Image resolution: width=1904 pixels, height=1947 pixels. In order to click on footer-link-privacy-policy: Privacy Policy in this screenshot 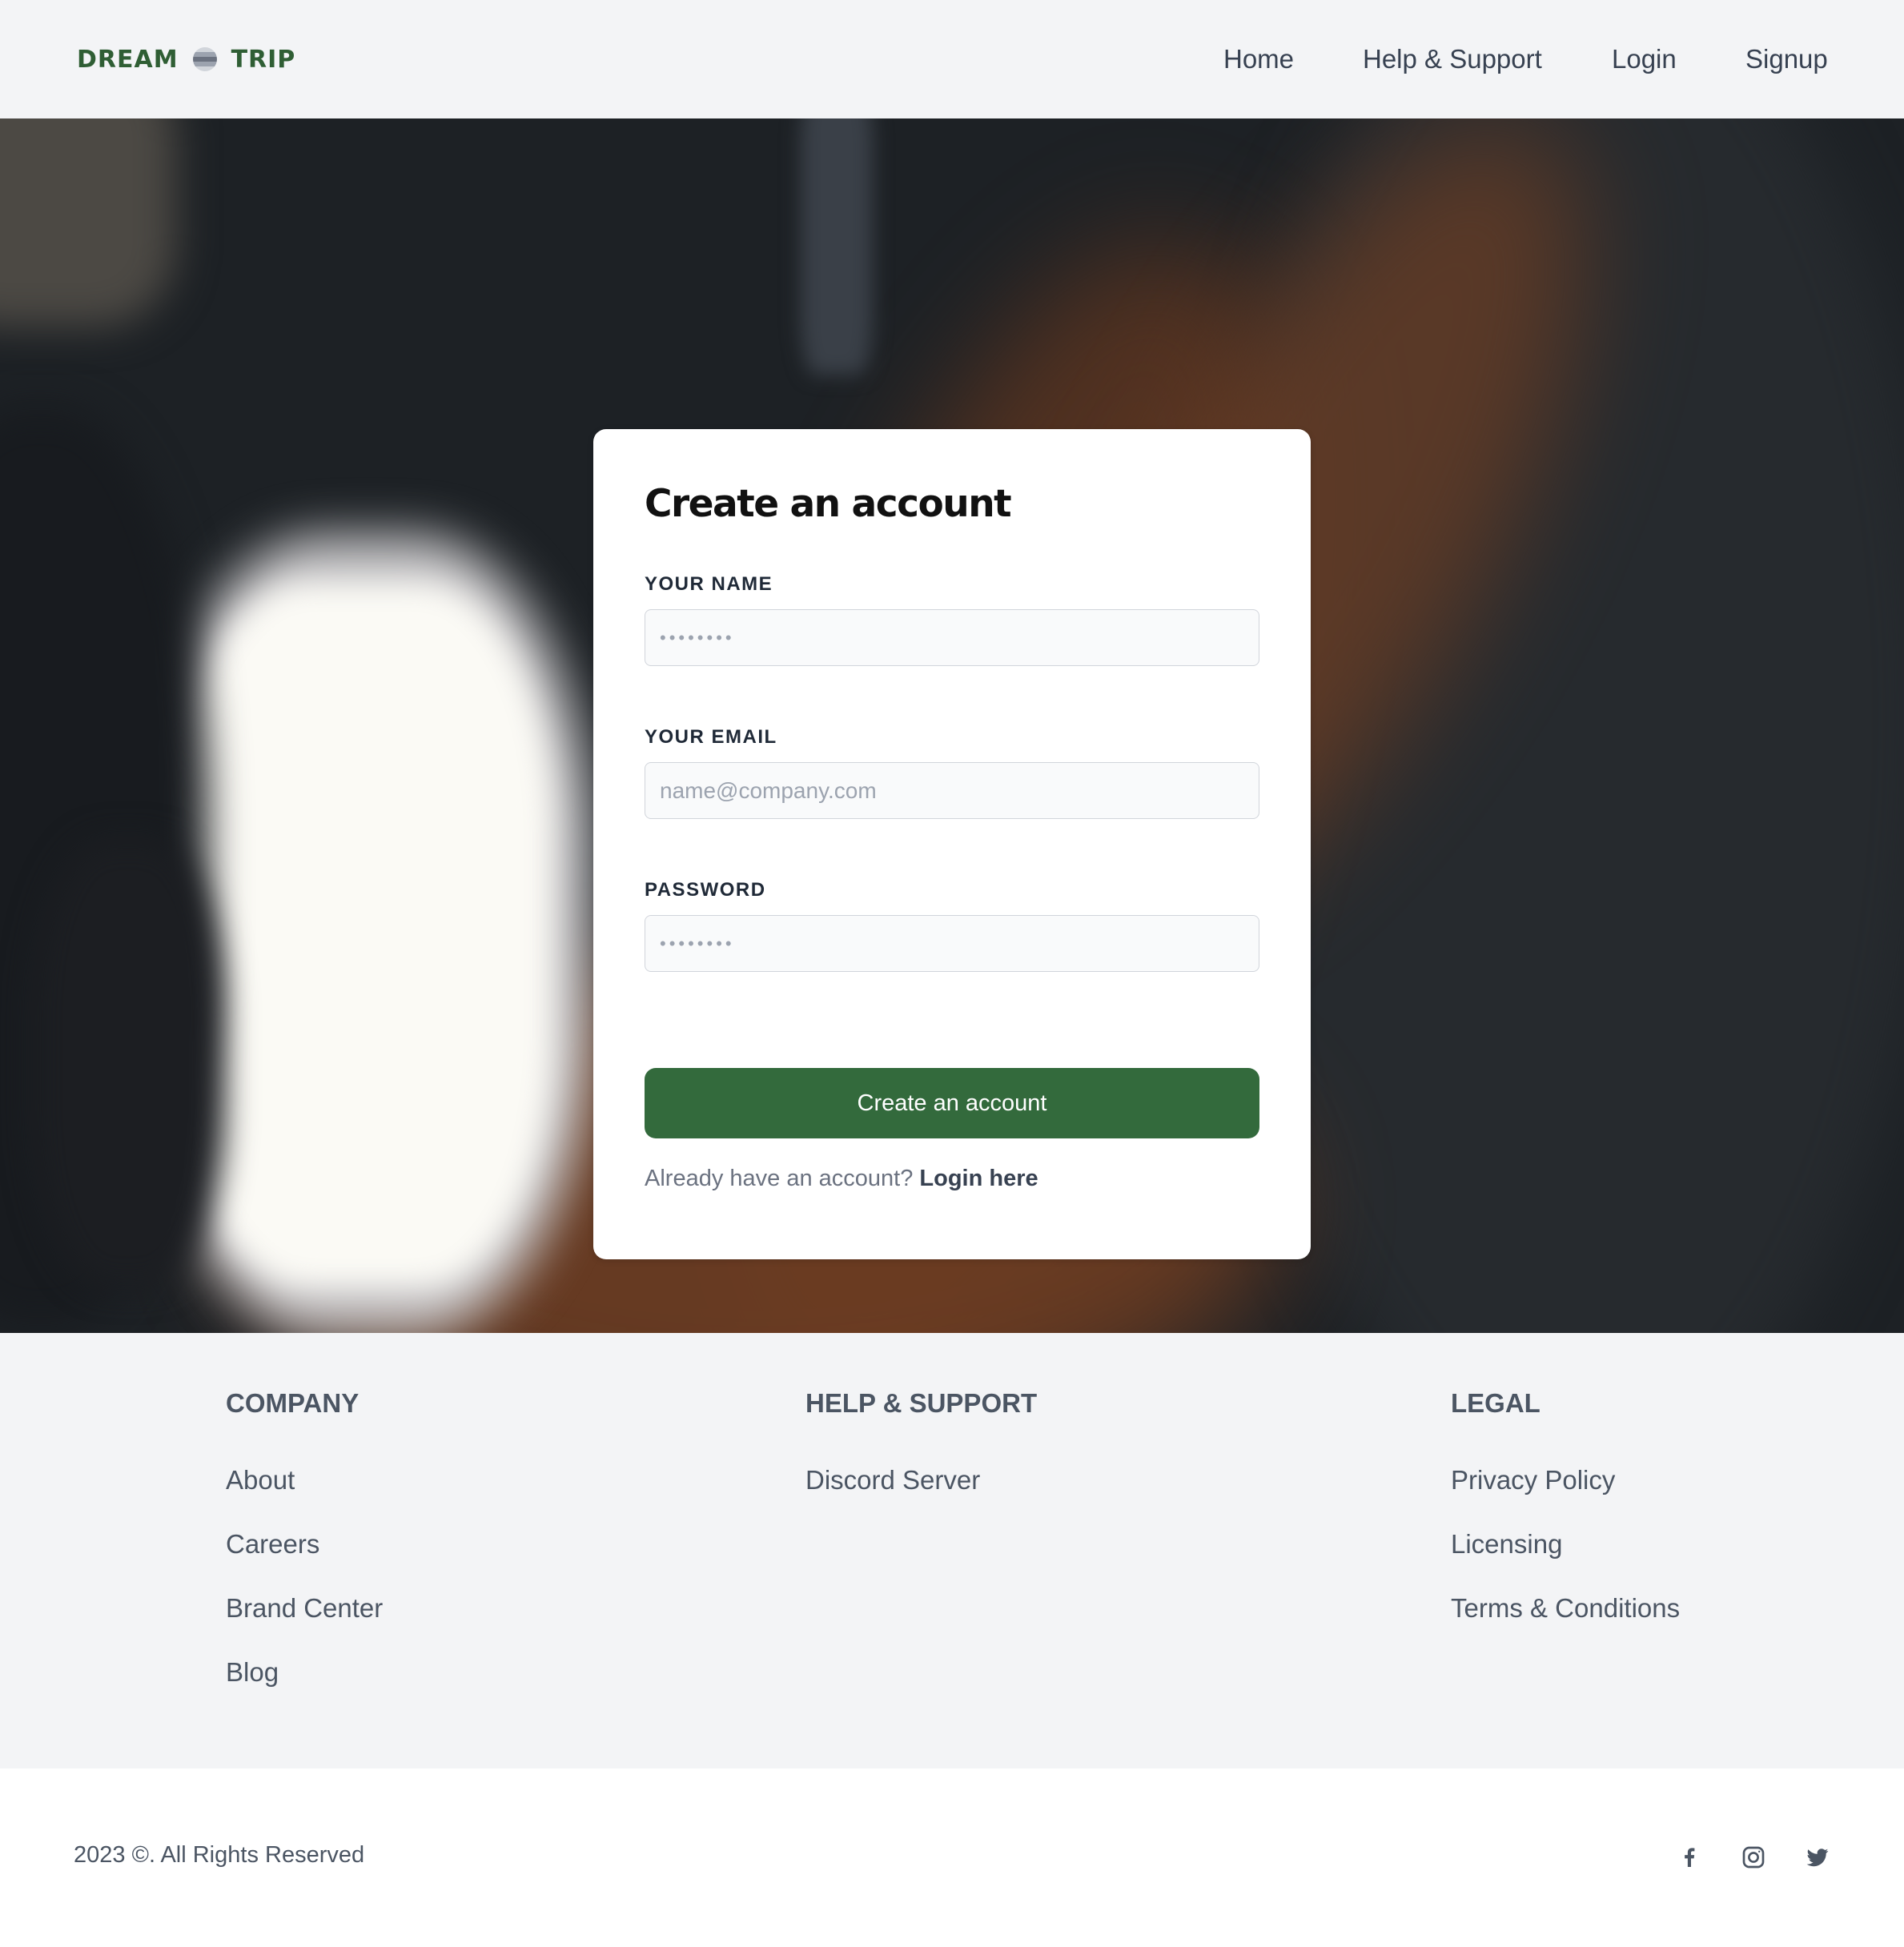, I will do `click(1533, 1480)`.